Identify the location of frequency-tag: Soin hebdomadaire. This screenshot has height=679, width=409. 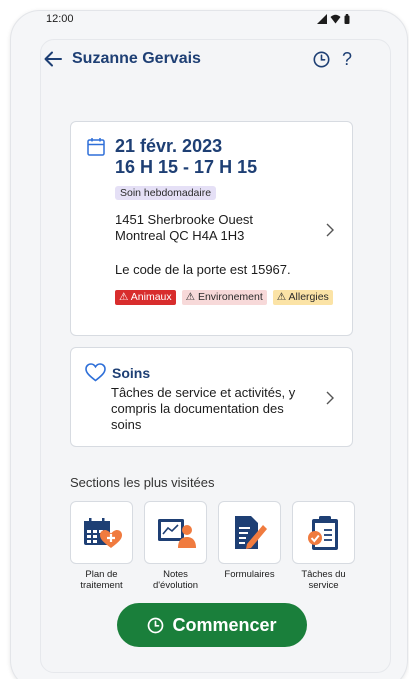
(166, 193).